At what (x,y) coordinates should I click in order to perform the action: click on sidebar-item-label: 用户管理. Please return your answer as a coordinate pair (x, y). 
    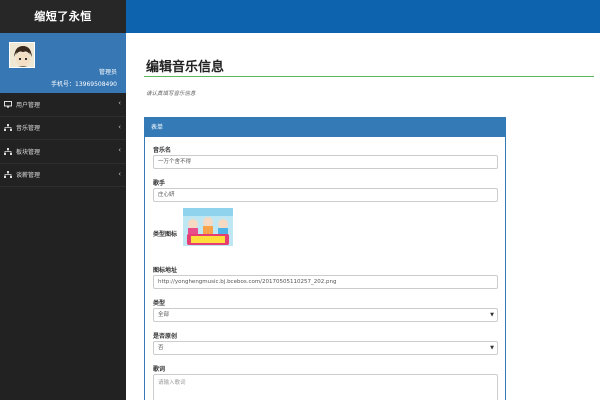
    Looking at the image, I should click on (28, 105).